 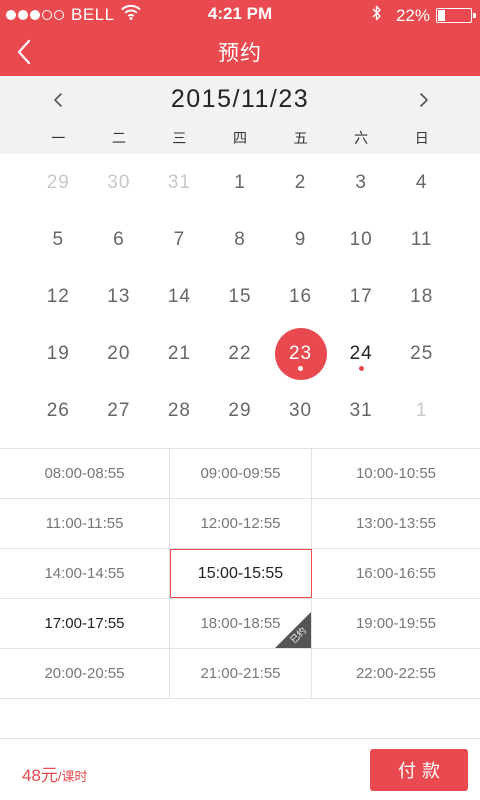 I want to click on price-label: 48元/课时, so click(x=55, y=773).